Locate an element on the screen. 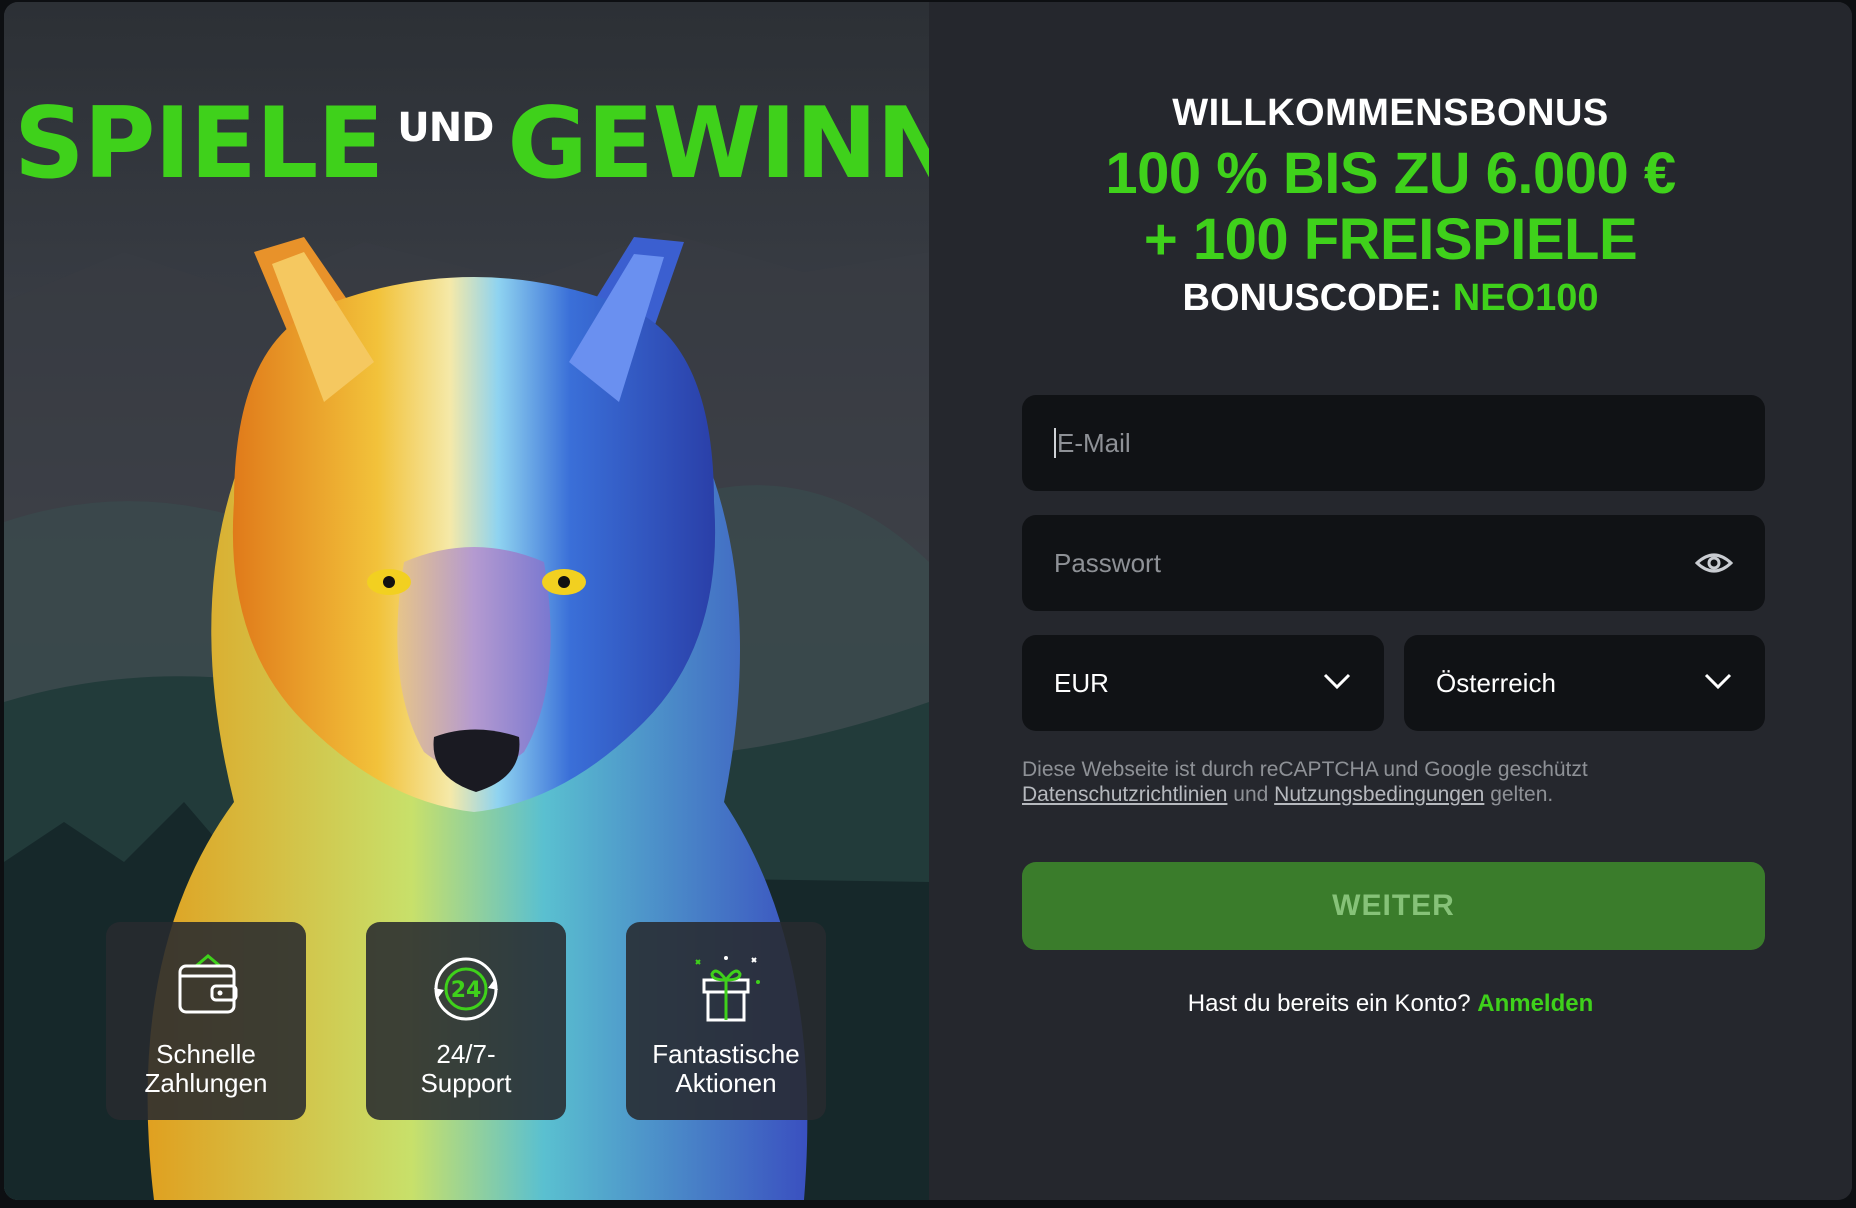 The height and width of the screenshot is (1208, 1856). feature-card-support: 24 24/7- Support is located at coordinates (466, 1021).